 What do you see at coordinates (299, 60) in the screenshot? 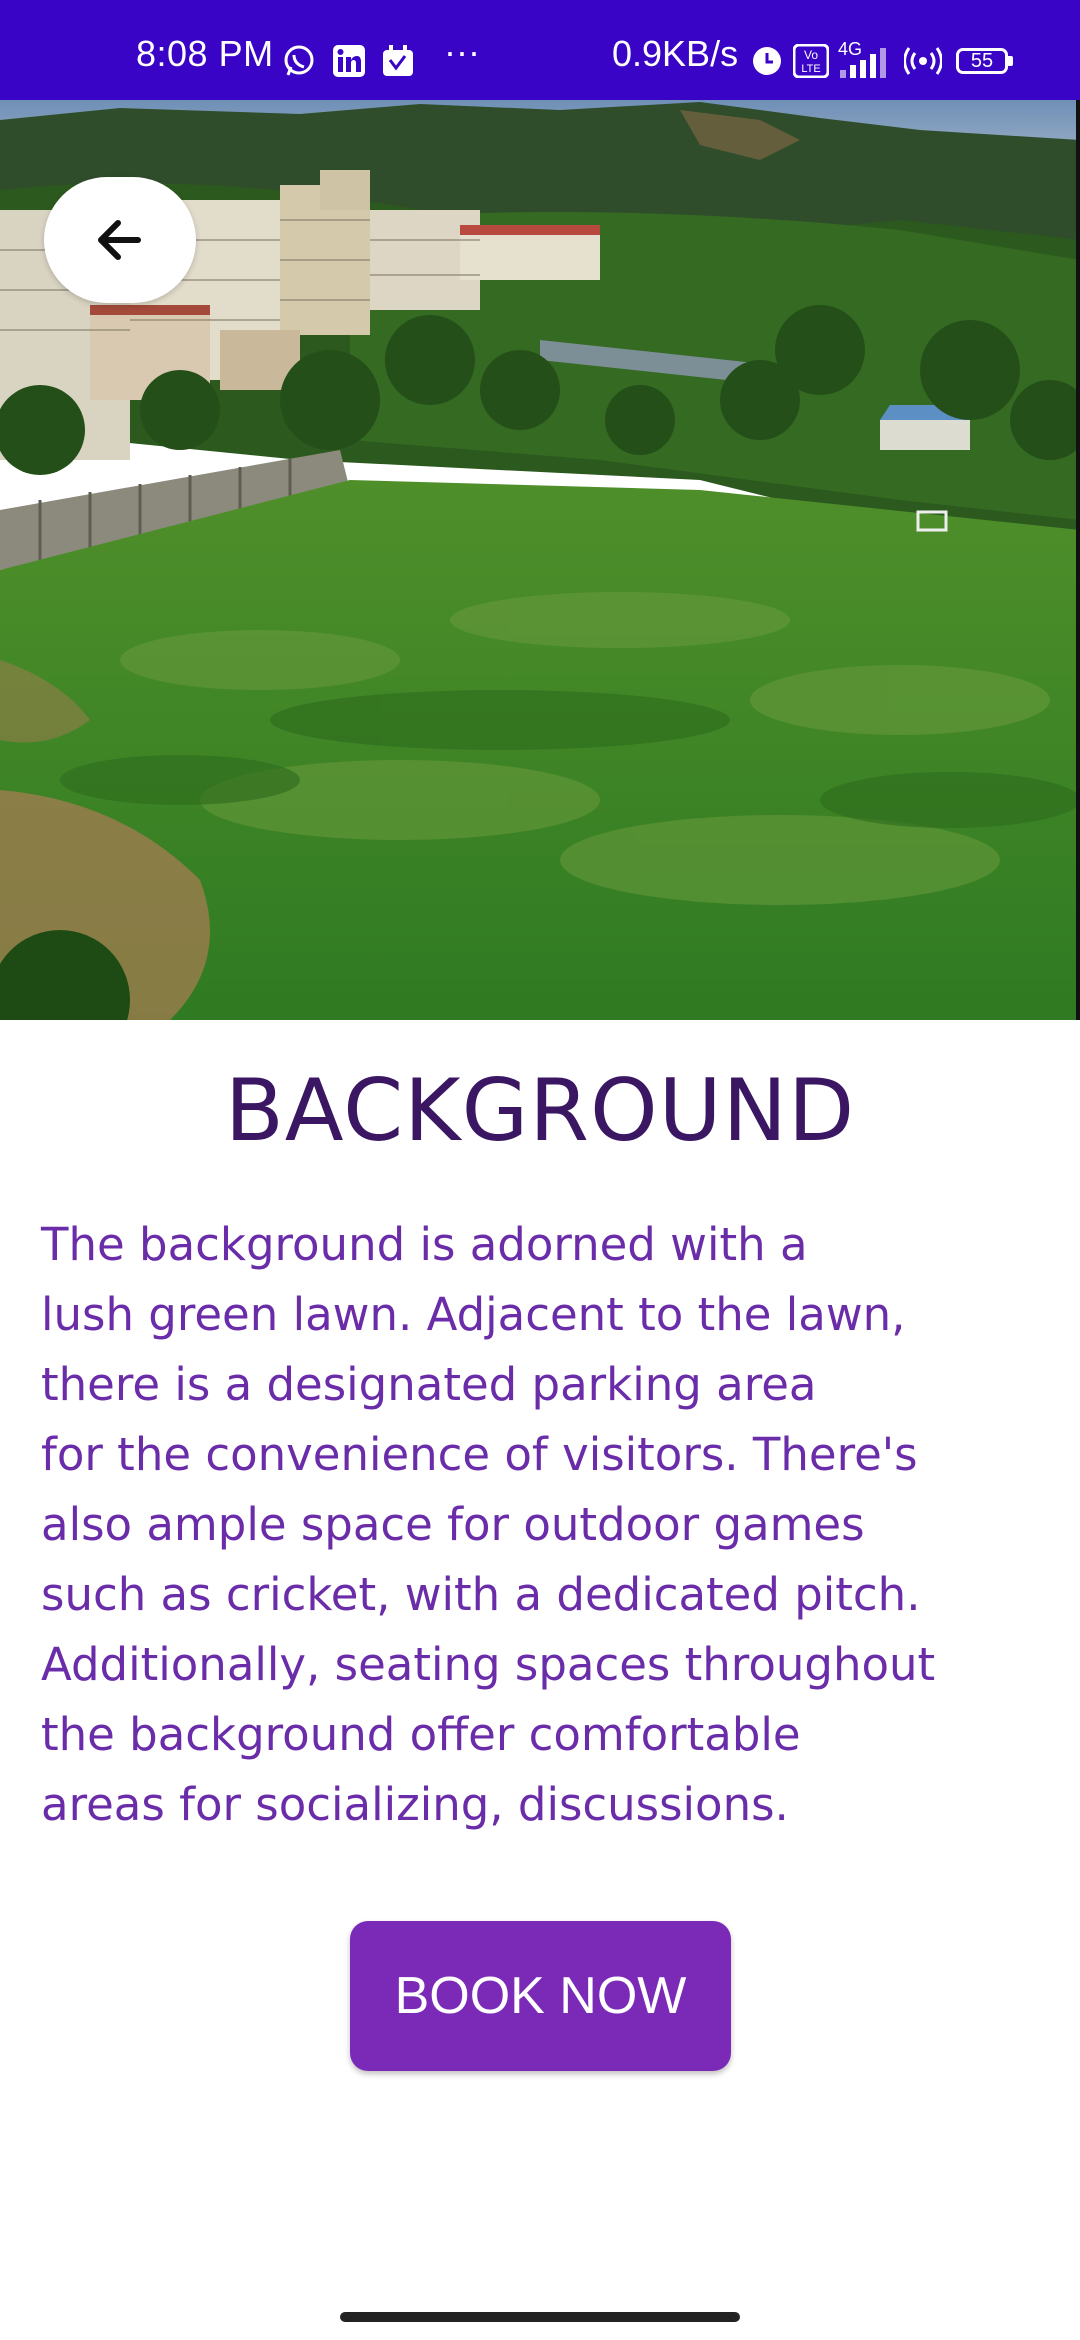
I see `whatsapp-icon` at bounding box center [299, 60].